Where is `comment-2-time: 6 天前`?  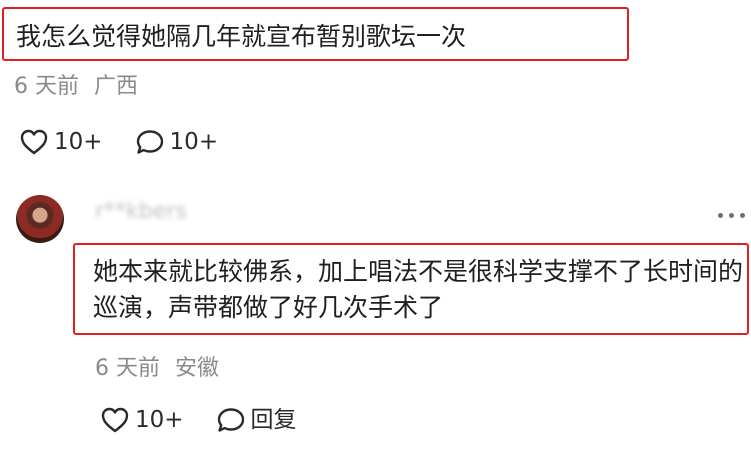 comment-2-time: 6 天前 is located at coordinates (127, 368).